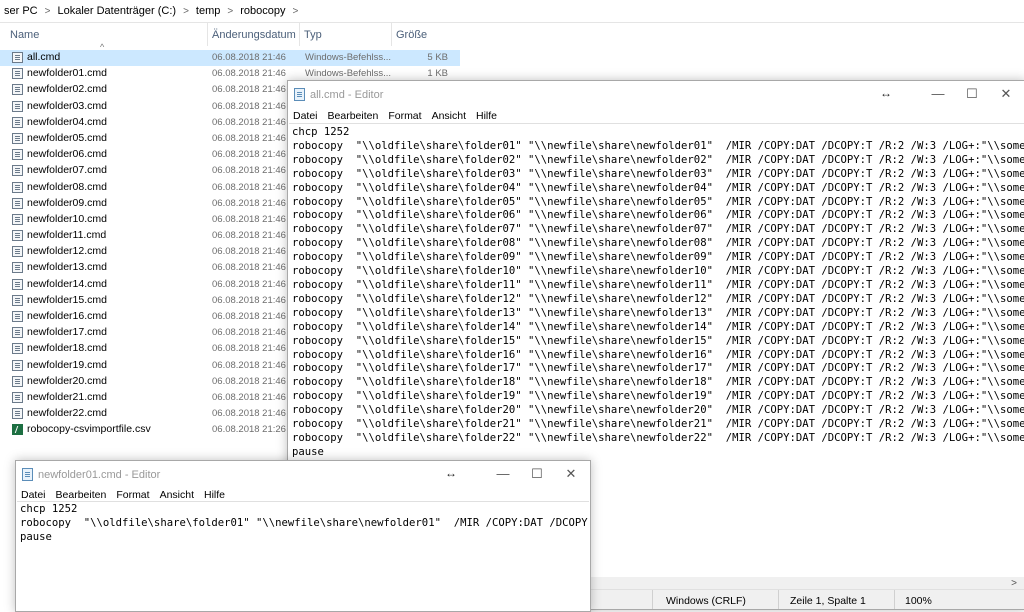  Describe the element at coordinates (347, 95) in the screenshot. I see `window-title: all.cmd - Editor` at that location.